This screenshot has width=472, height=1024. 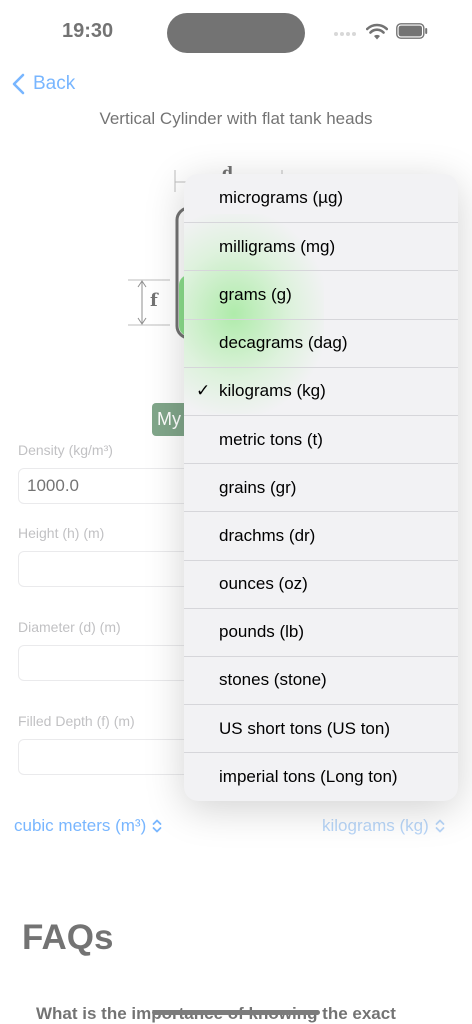 What do you see at coordinates (258, 487) in the screenshot?
I see `menu-item-label: grains (gr)` at bounding box center [258, 487].